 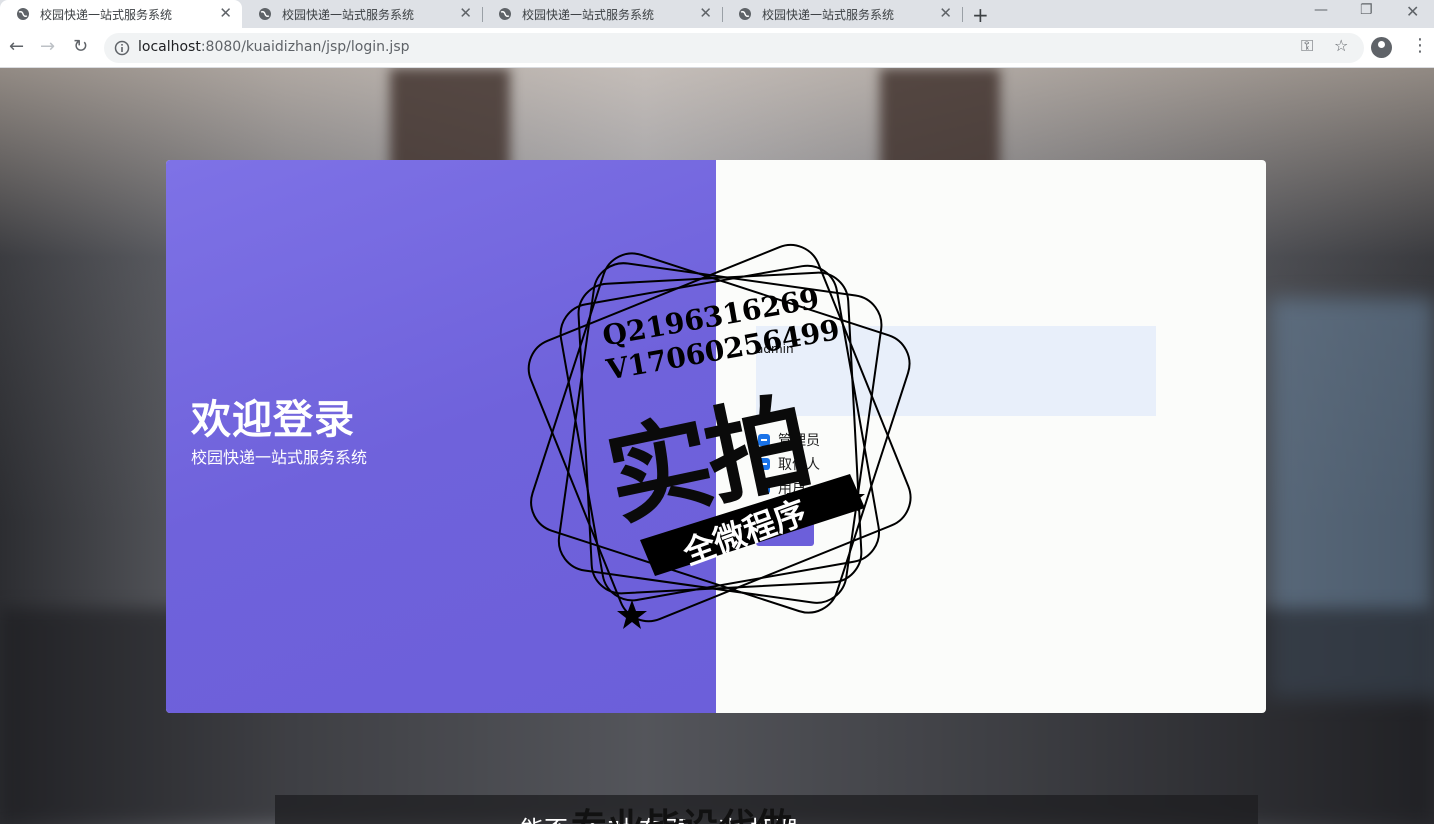 What do you see at coordinates (122, 48) in the screenshot?
I see `info-icon` at bounding box center [122, 48].